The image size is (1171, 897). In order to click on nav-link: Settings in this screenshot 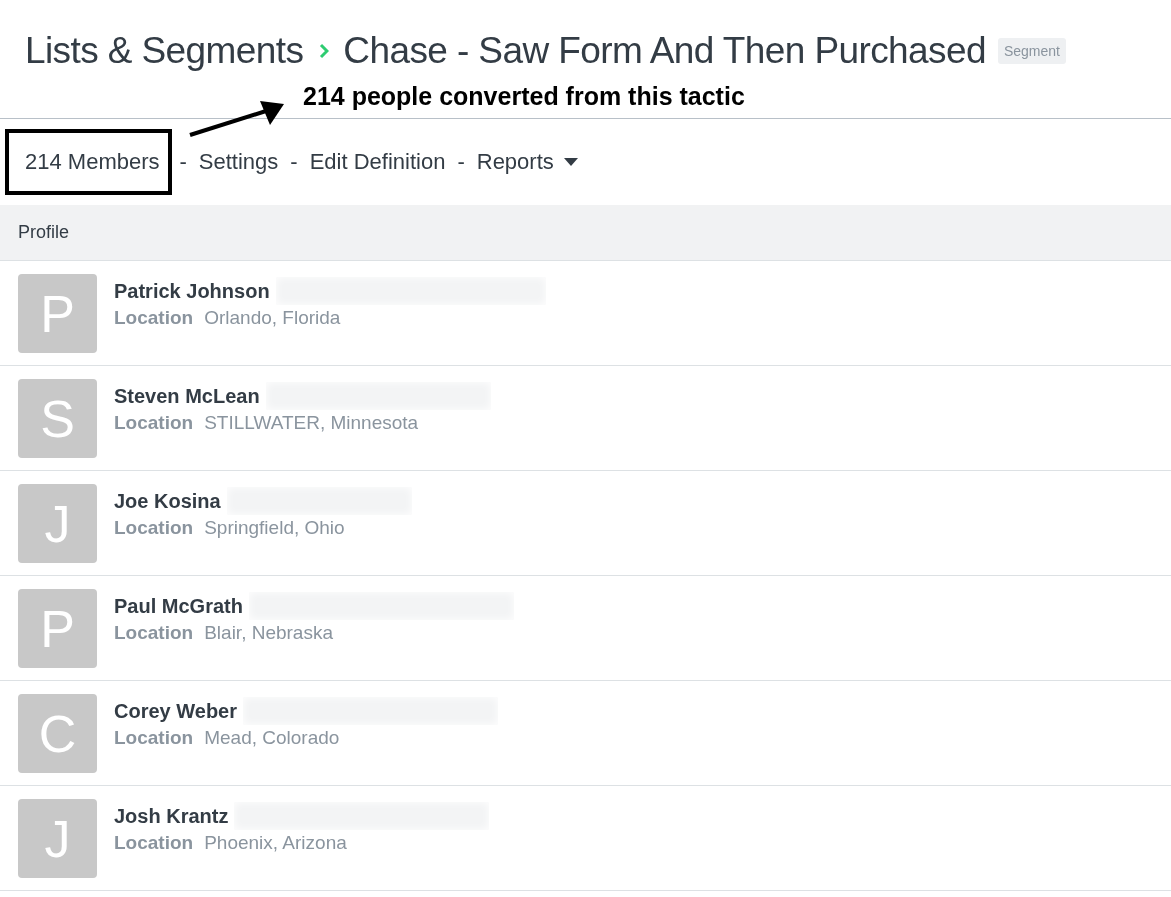, I will do `click(238, 162)`.